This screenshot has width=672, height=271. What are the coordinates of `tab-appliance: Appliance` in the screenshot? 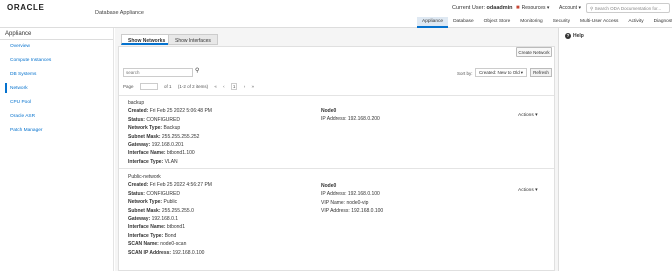 It's located at (433, 22).